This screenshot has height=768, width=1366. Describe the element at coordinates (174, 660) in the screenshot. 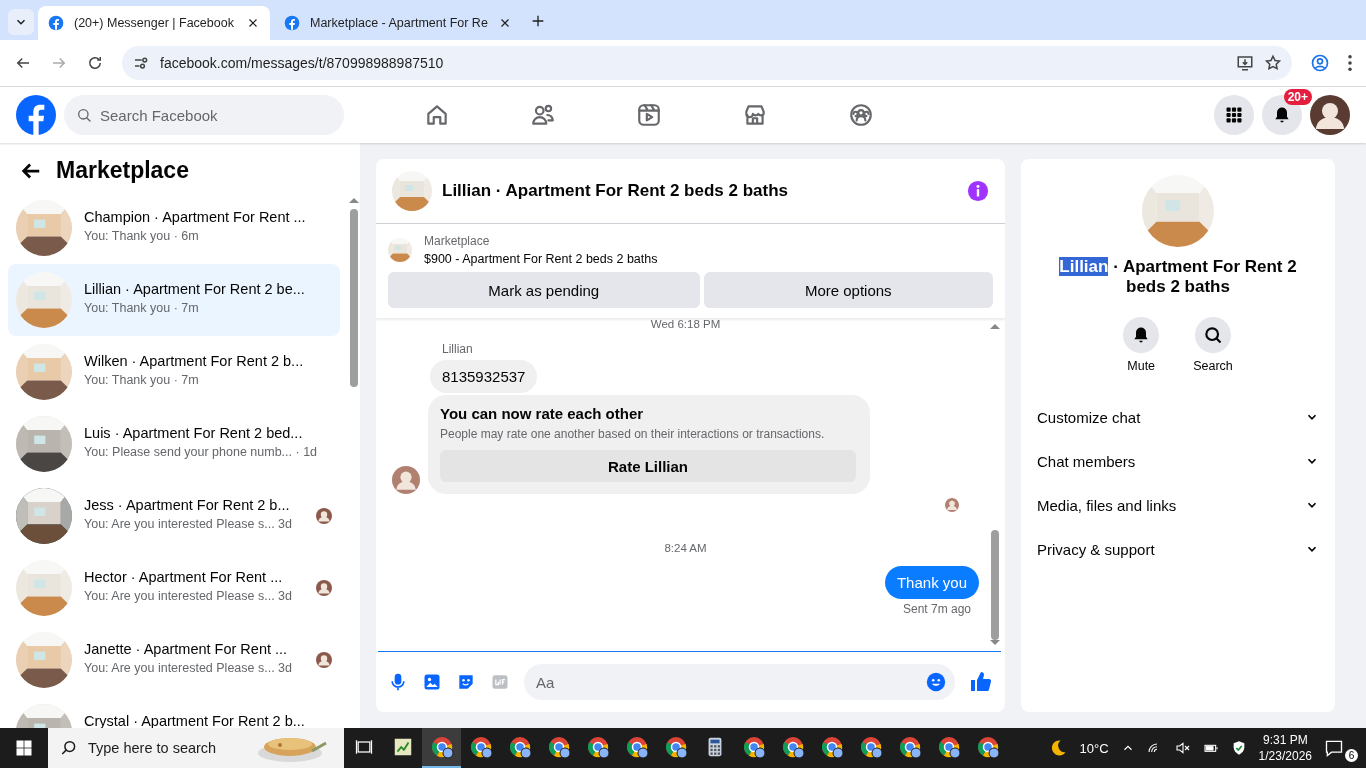

I see `conversation-item: Janette · Apartment For Rent ... You: Are you interested Please s... 3d` at that location.